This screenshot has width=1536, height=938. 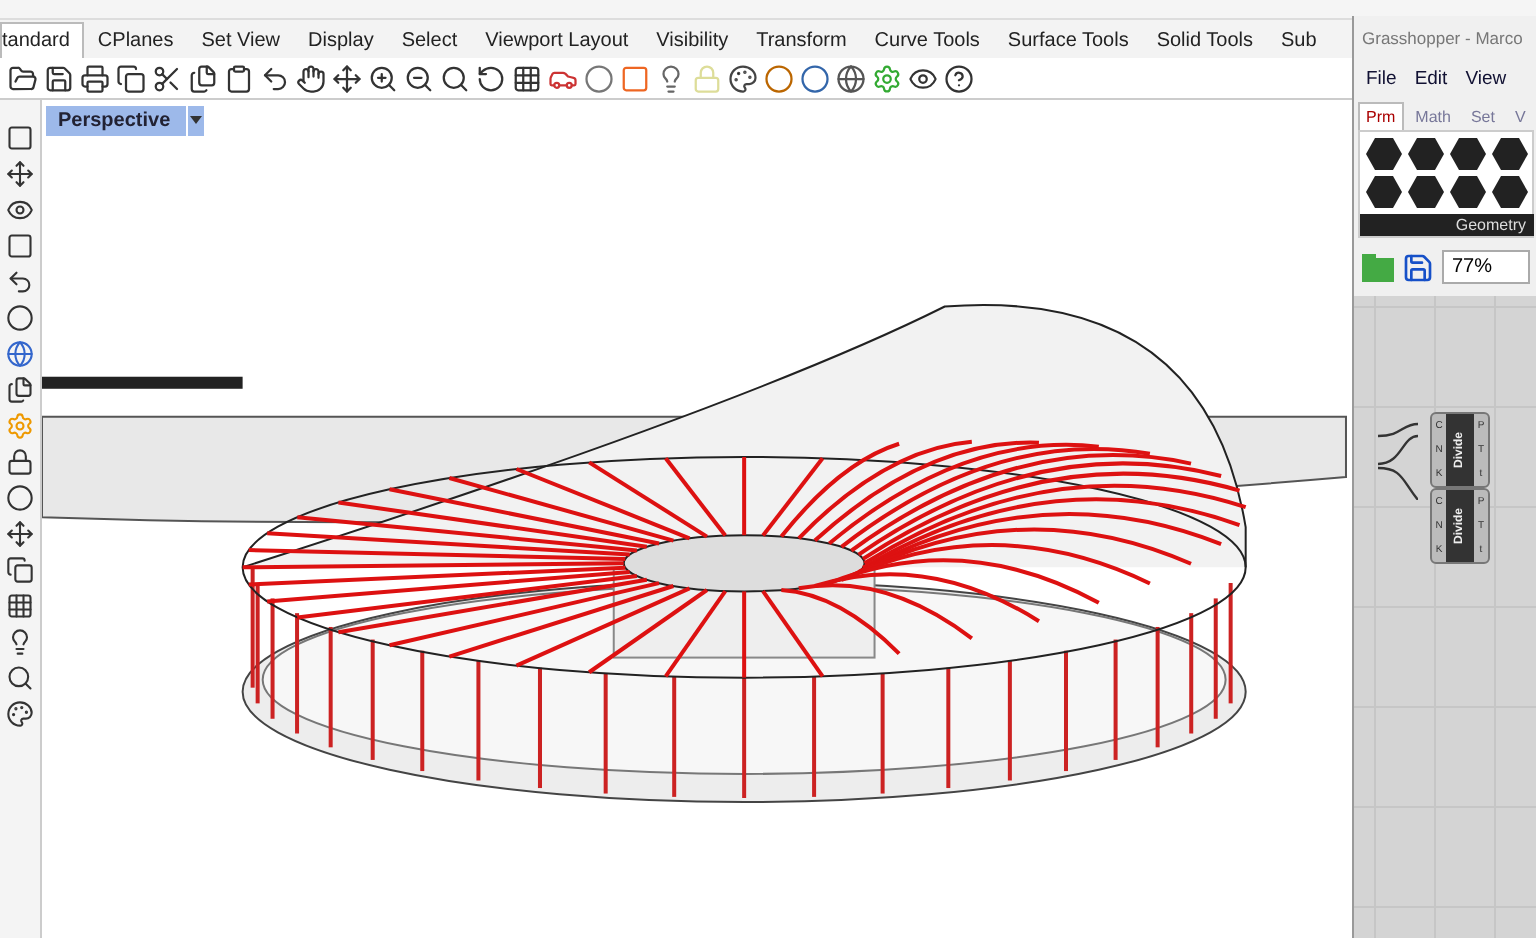 I want to click on component-tab: Prm, so click(x=1381, y=116).